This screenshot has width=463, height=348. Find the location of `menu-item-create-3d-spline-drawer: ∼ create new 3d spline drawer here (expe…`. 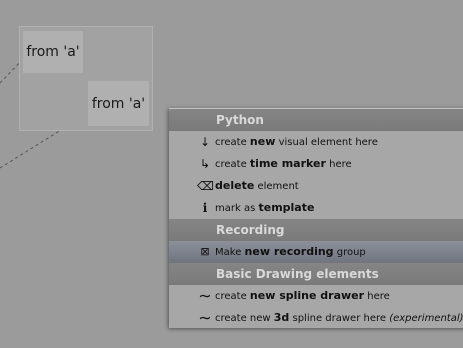

menu-item-create-3d-spline-drawer: ∼ create new 3d spline drawer here (expe… is located at coordinates (316, 317).